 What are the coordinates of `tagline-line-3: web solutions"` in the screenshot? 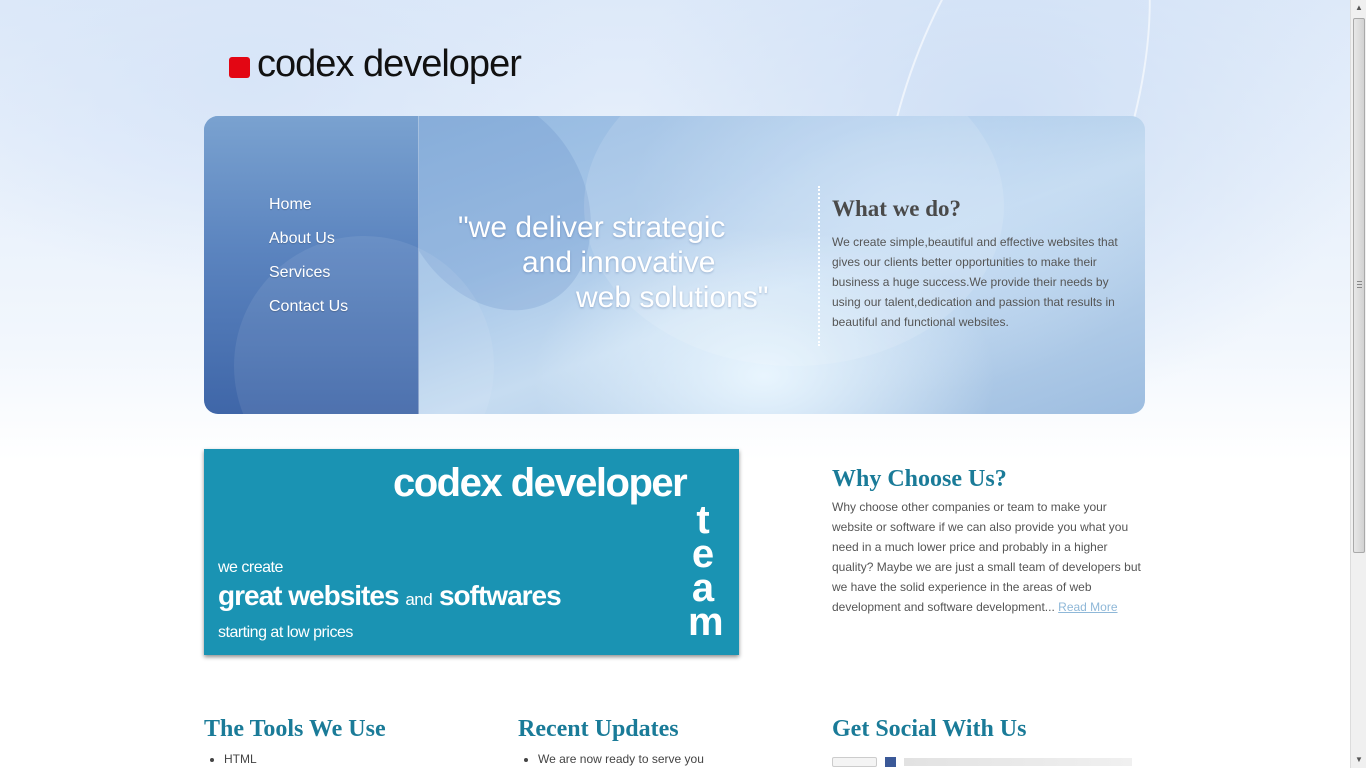 It's located at (672, 297).